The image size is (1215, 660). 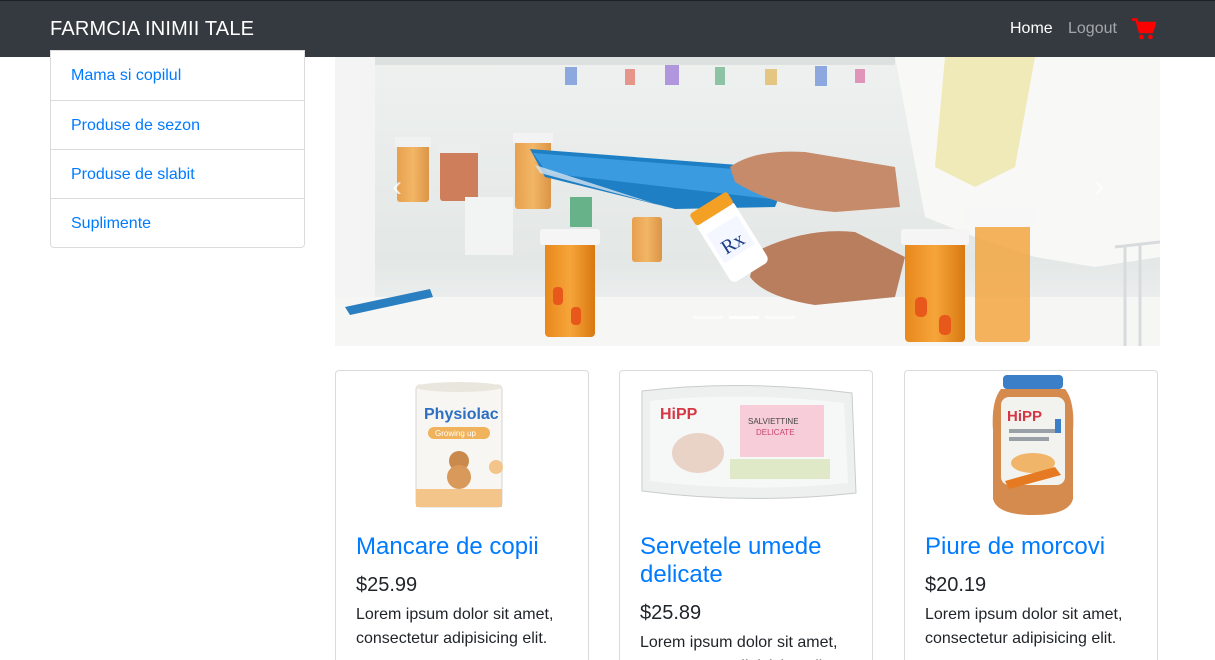 I want to click on top-navbar: FARMCIA INIMII TALE Home Logout, so click(x=607, y=28).